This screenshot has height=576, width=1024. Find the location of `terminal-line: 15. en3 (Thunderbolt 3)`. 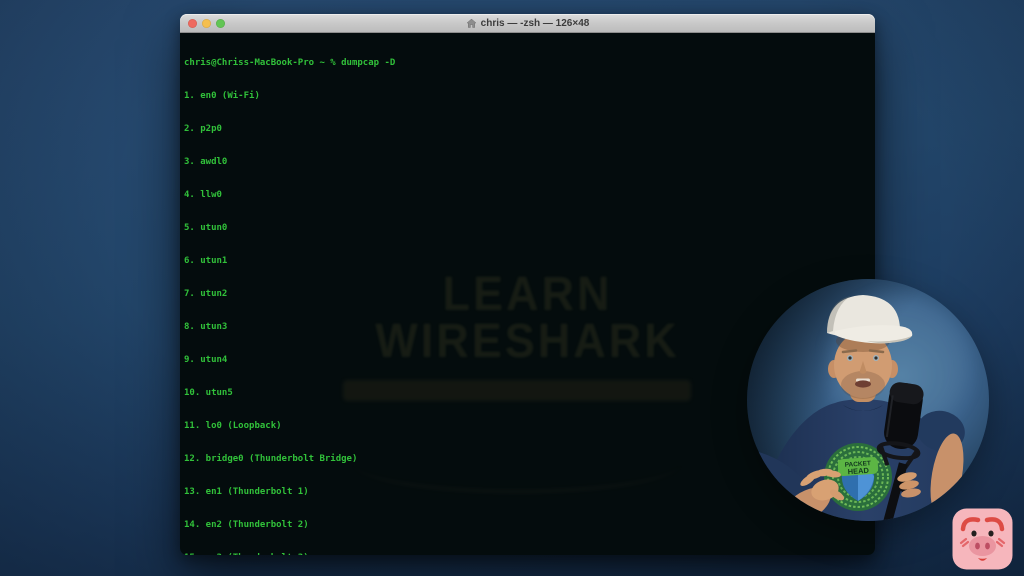

terminal-line: 15. en3 (Thunderbolt 3) is located at coordinates (529, 554).